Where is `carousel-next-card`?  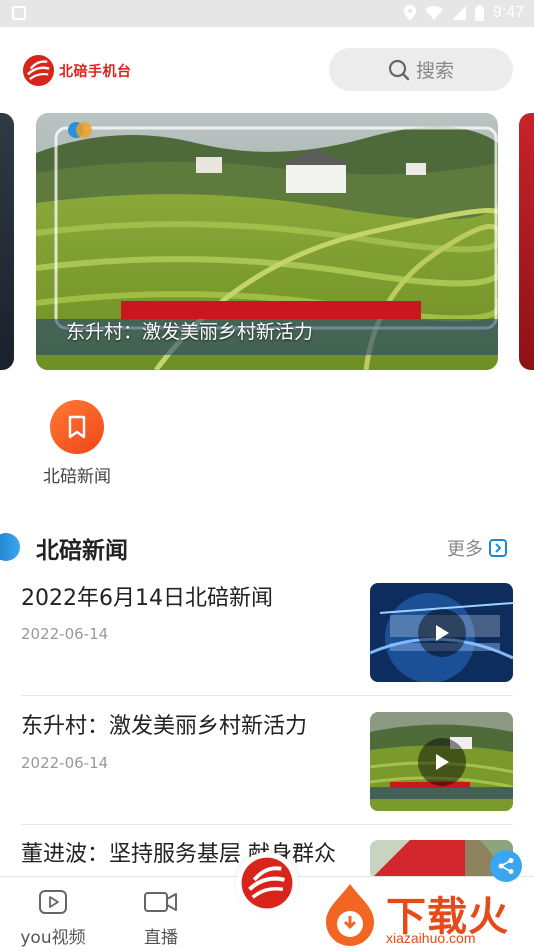 carousel-next-card is located at coordinates (526, 241).